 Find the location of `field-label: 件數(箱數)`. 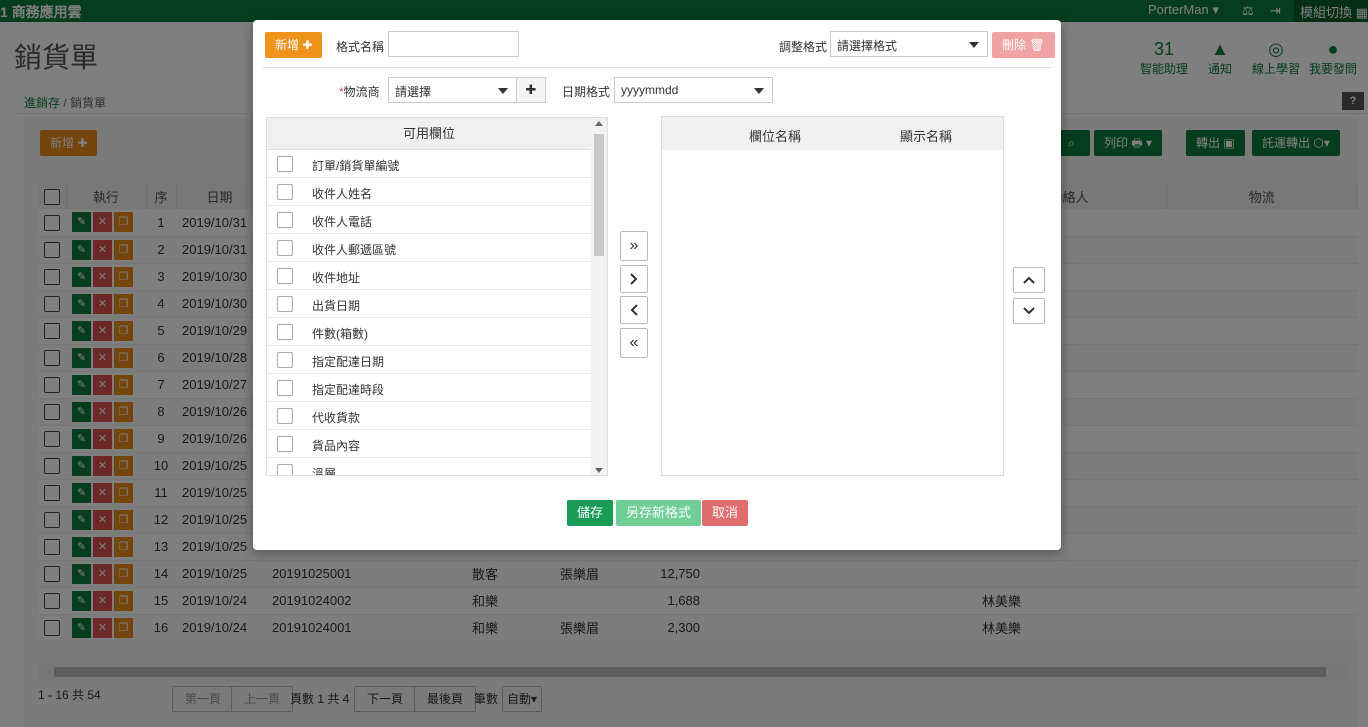

field-label: 件數(箱數) is located at coordinates (340, 334).